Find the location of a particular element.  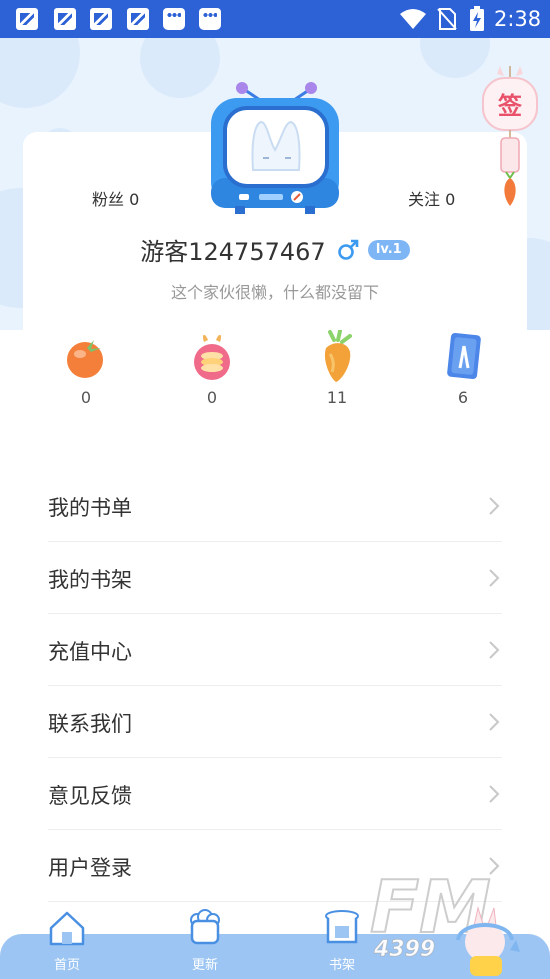

username-row: 游客124757467 lv.1 is located at coordinates (275, 249).